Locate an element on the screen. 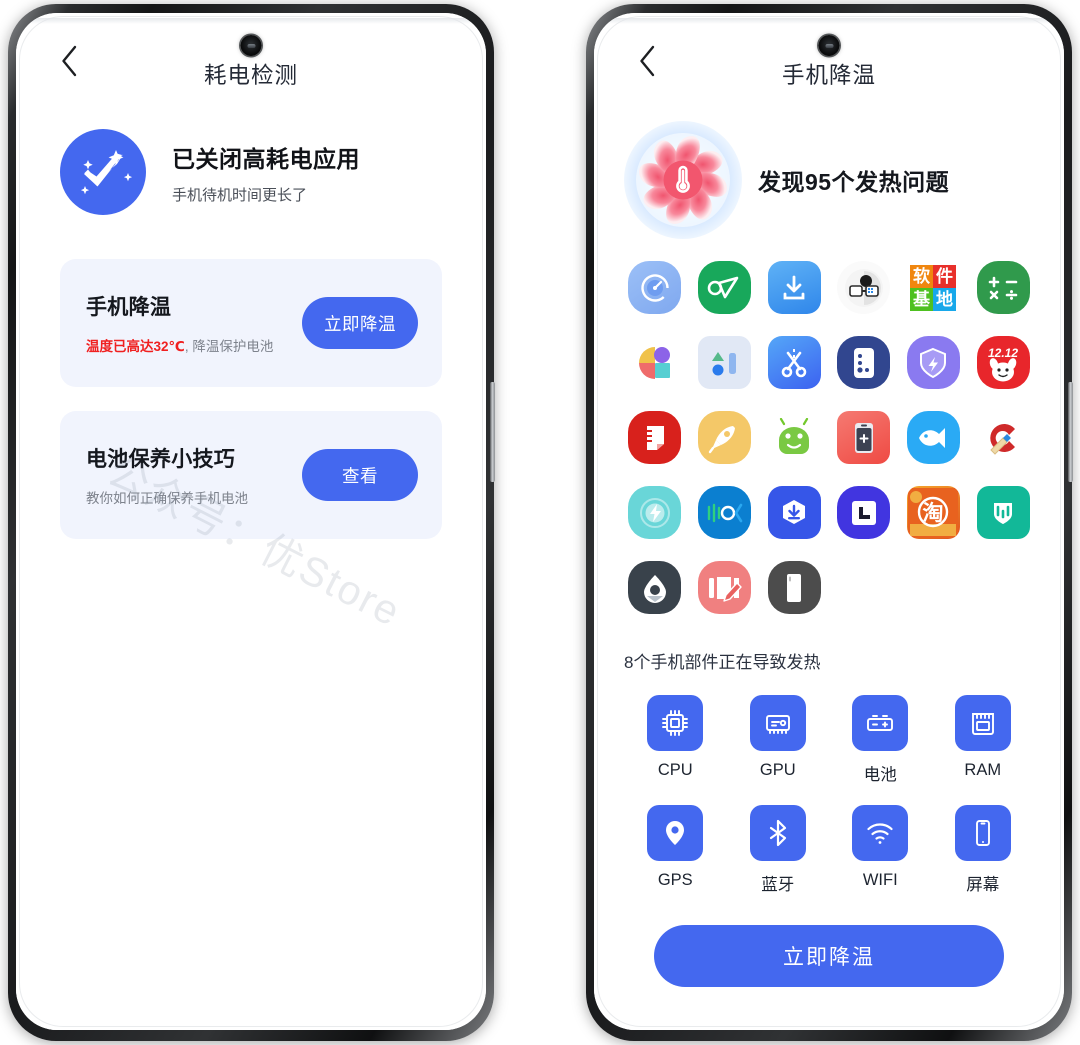 This screenshot has height=1045, width=1080. part-label: 屏幕 is located at coordinates (983, 885).